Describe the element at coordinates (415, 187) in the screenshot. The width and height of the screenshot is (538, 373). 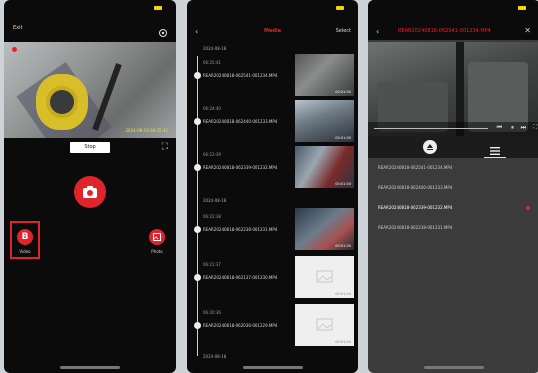
I see `file-name: REAR20240818-062440-001233.MP4` at that location.